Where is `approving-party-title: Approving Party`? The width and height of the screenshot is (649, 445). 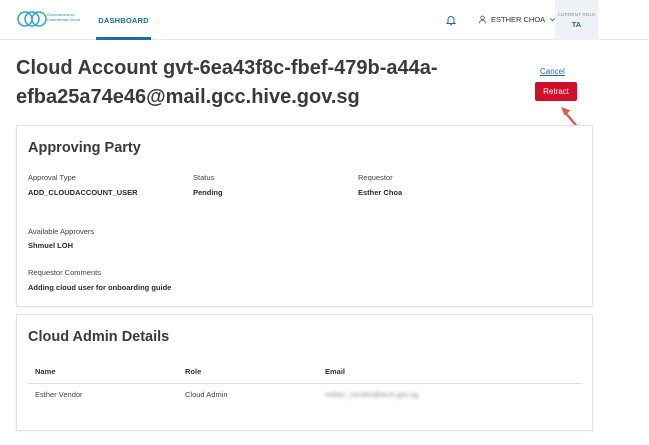 approving-party-title: Approving Party is located at coordinates (84, 148).